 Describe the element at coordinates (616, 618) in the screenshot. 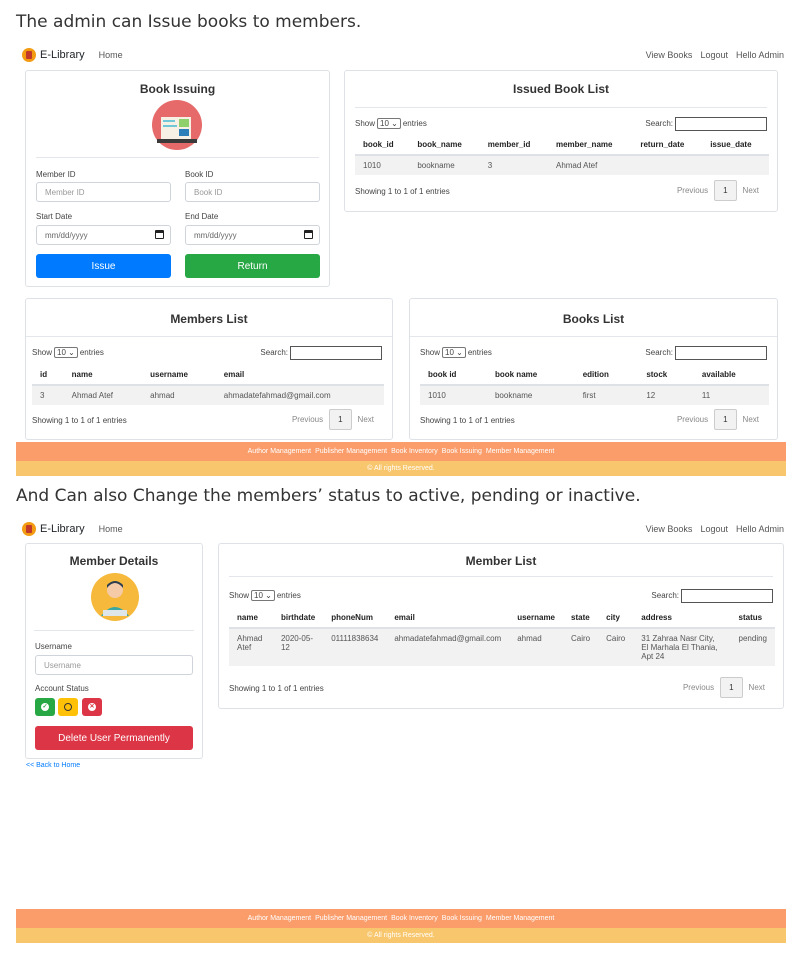

I see `column-header: city` at that location.